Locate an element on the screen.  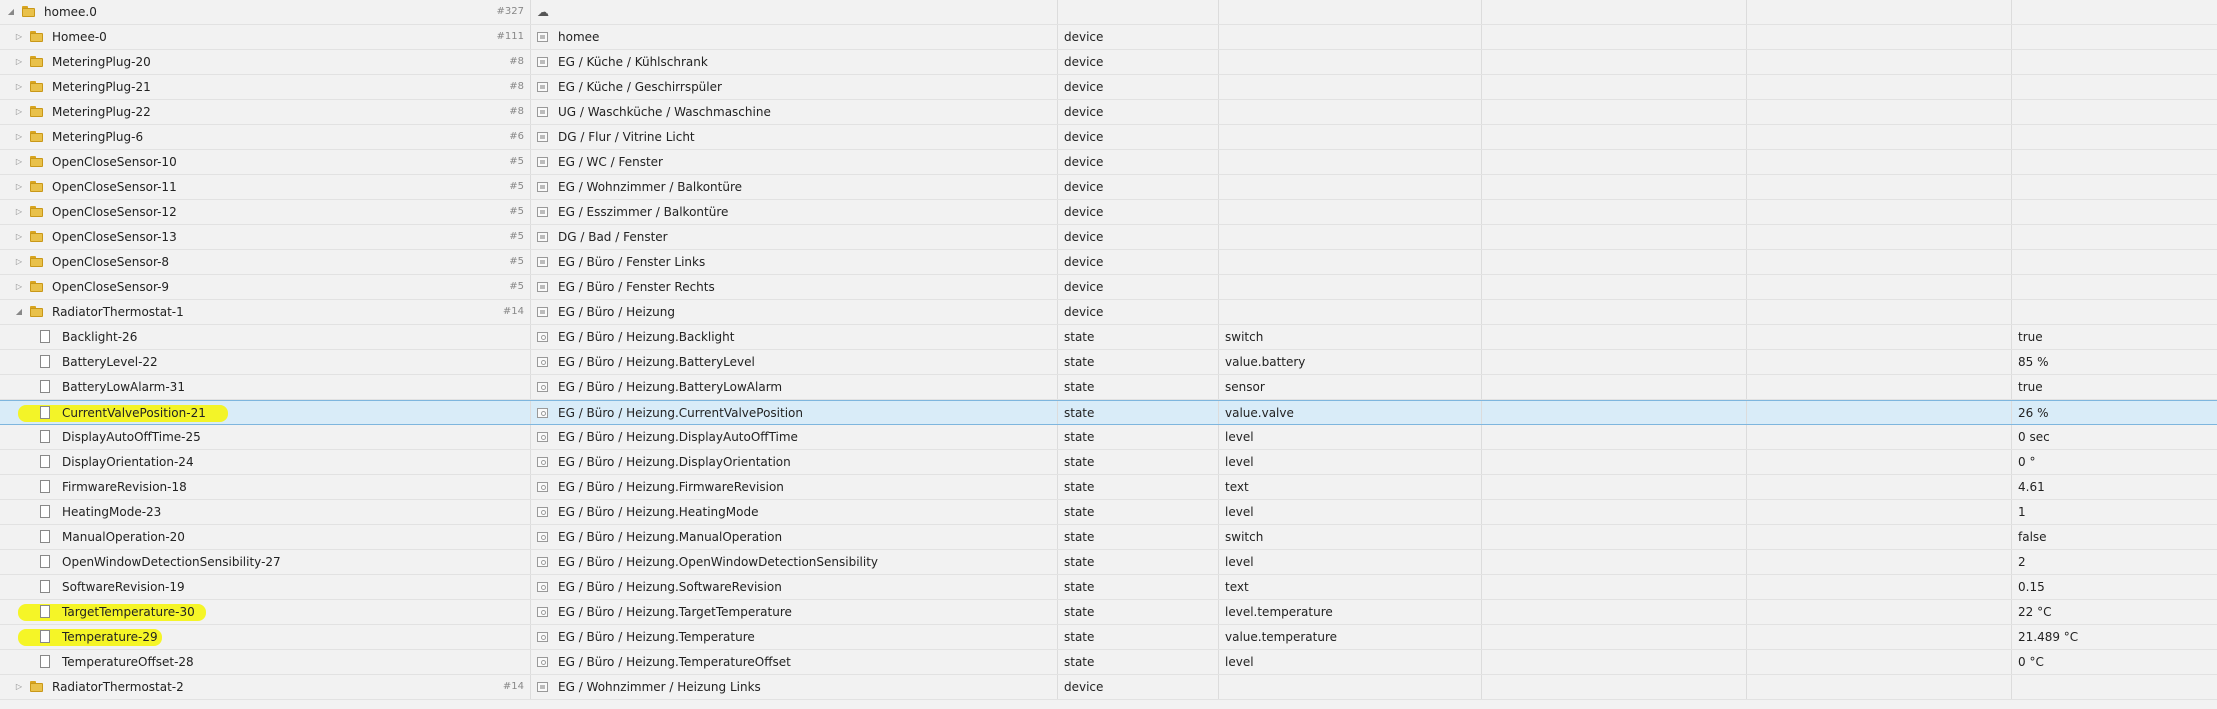
object-id: SoftwareRevision-19 is located at coordinates (123, 587).